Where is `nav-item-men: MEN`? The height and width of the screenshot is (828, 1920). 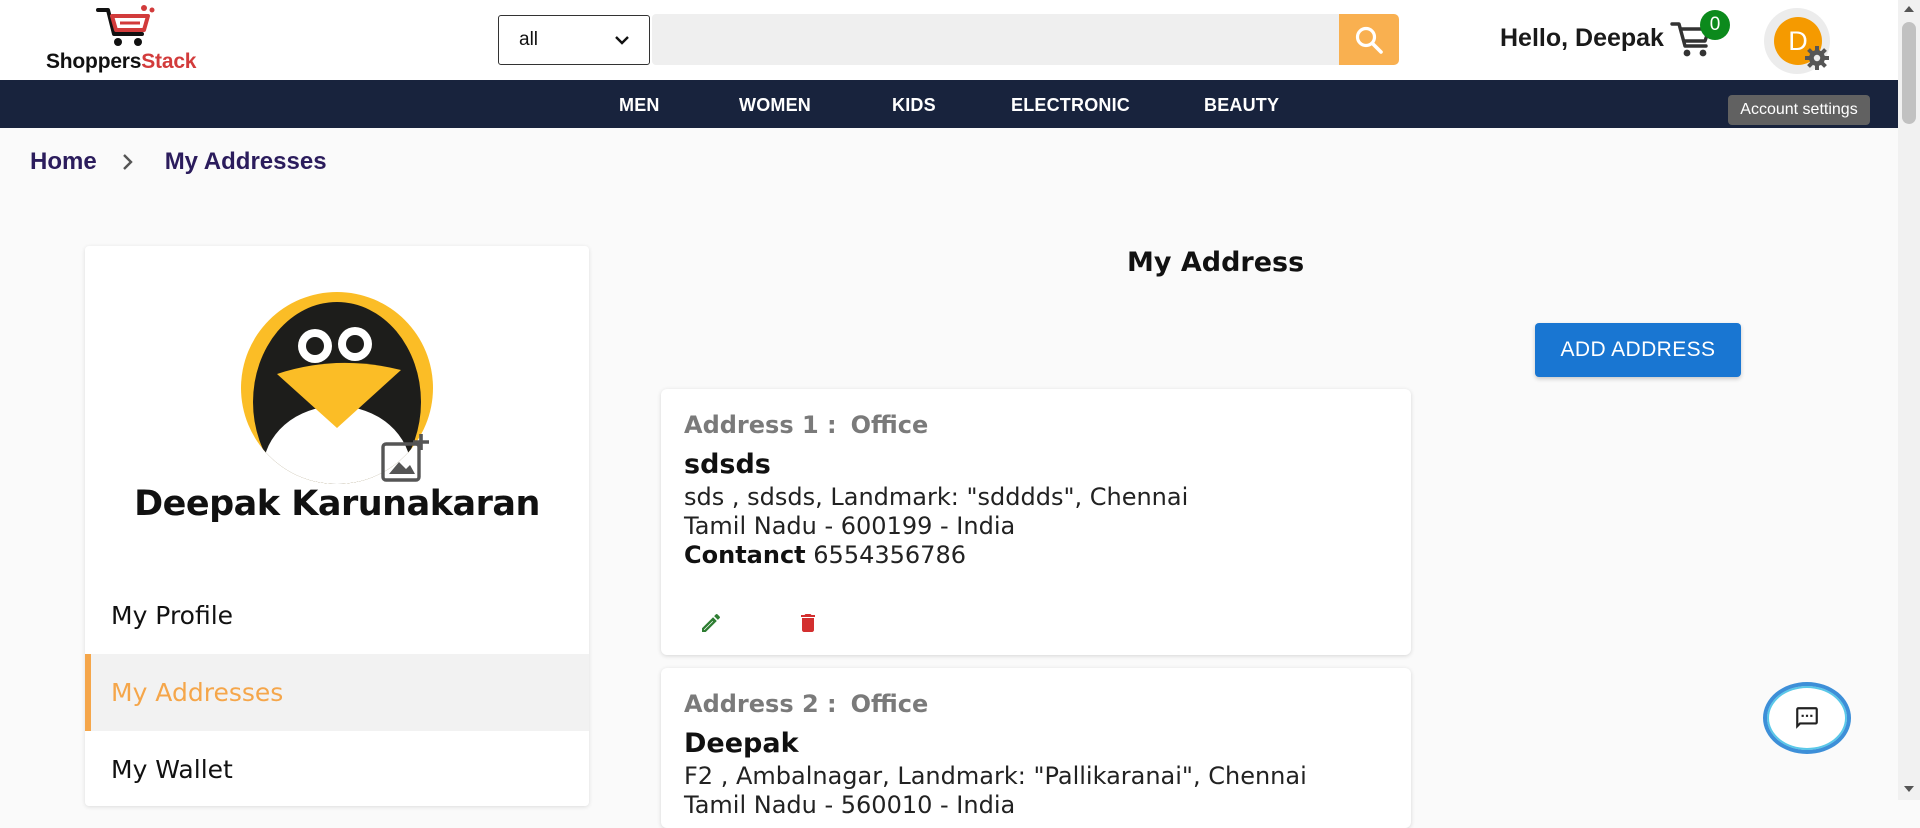
nav-item-men: MEN is located at coordinates (639, 105).